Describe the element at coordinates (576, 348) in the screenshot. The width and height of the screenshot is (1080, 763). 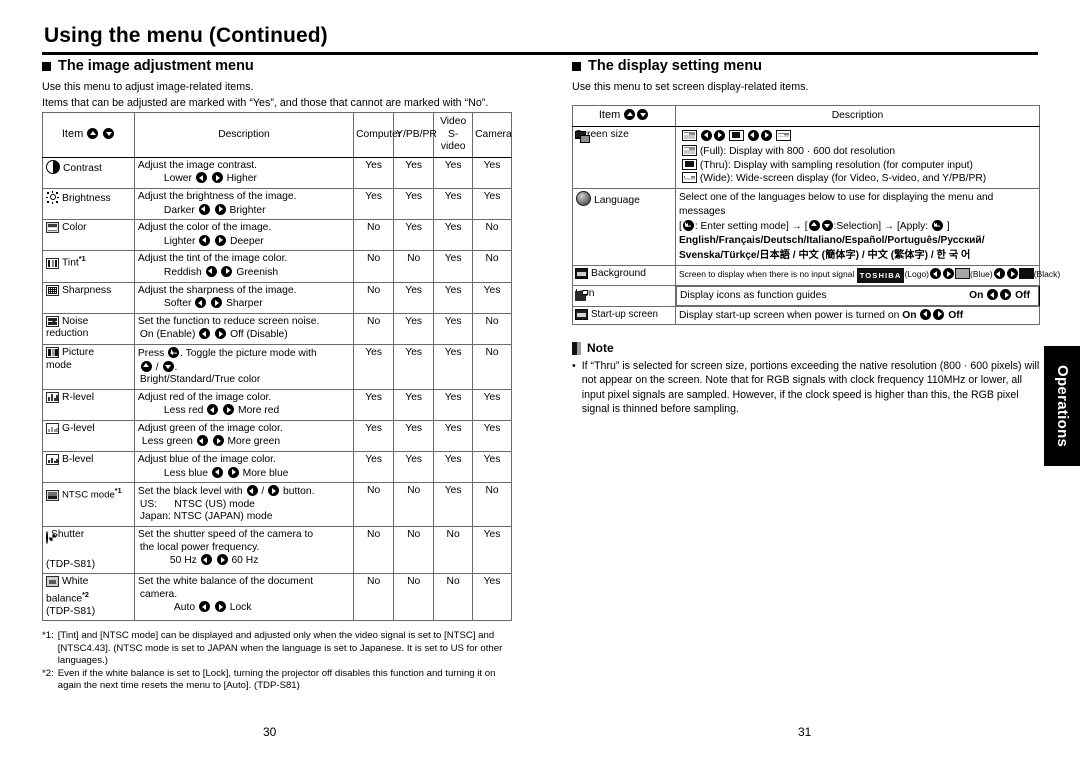
I see `note-flag-icon` at that location.